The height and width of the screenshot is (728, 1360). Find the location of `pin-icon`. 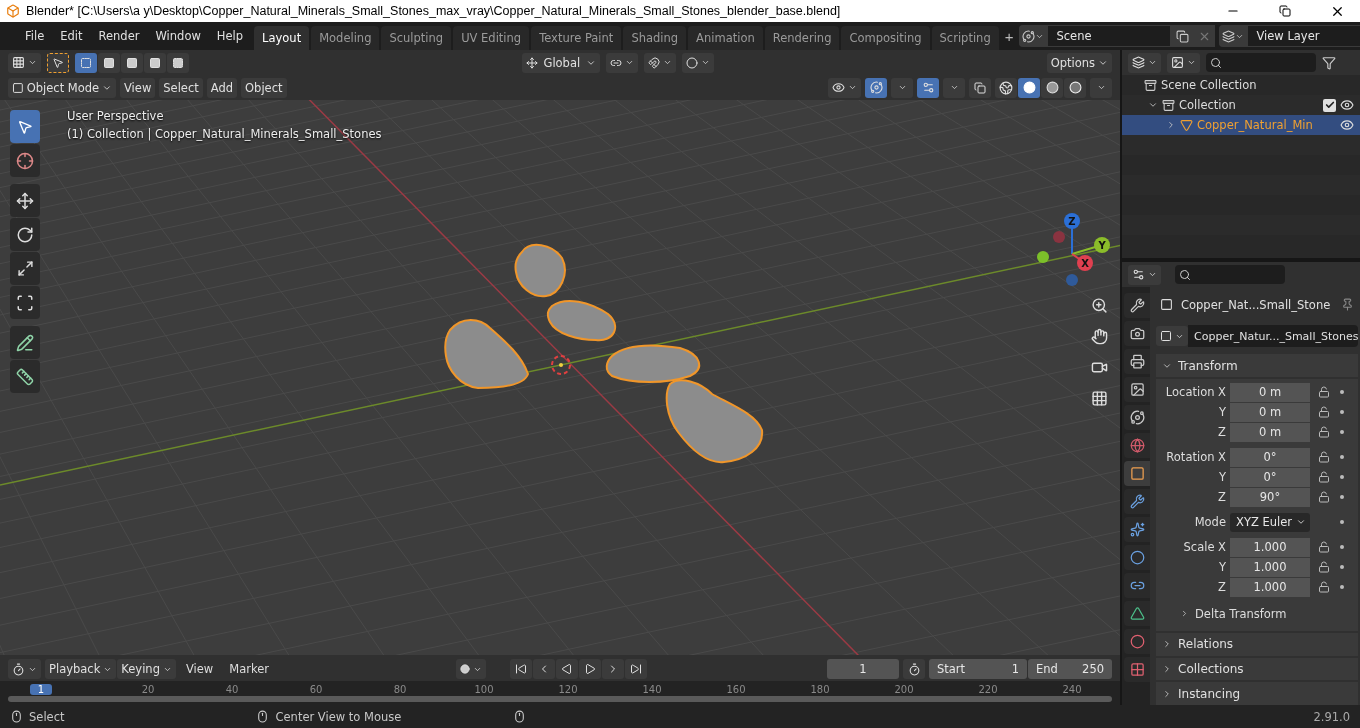

pin-icon is located at coordinates (1348, 305).